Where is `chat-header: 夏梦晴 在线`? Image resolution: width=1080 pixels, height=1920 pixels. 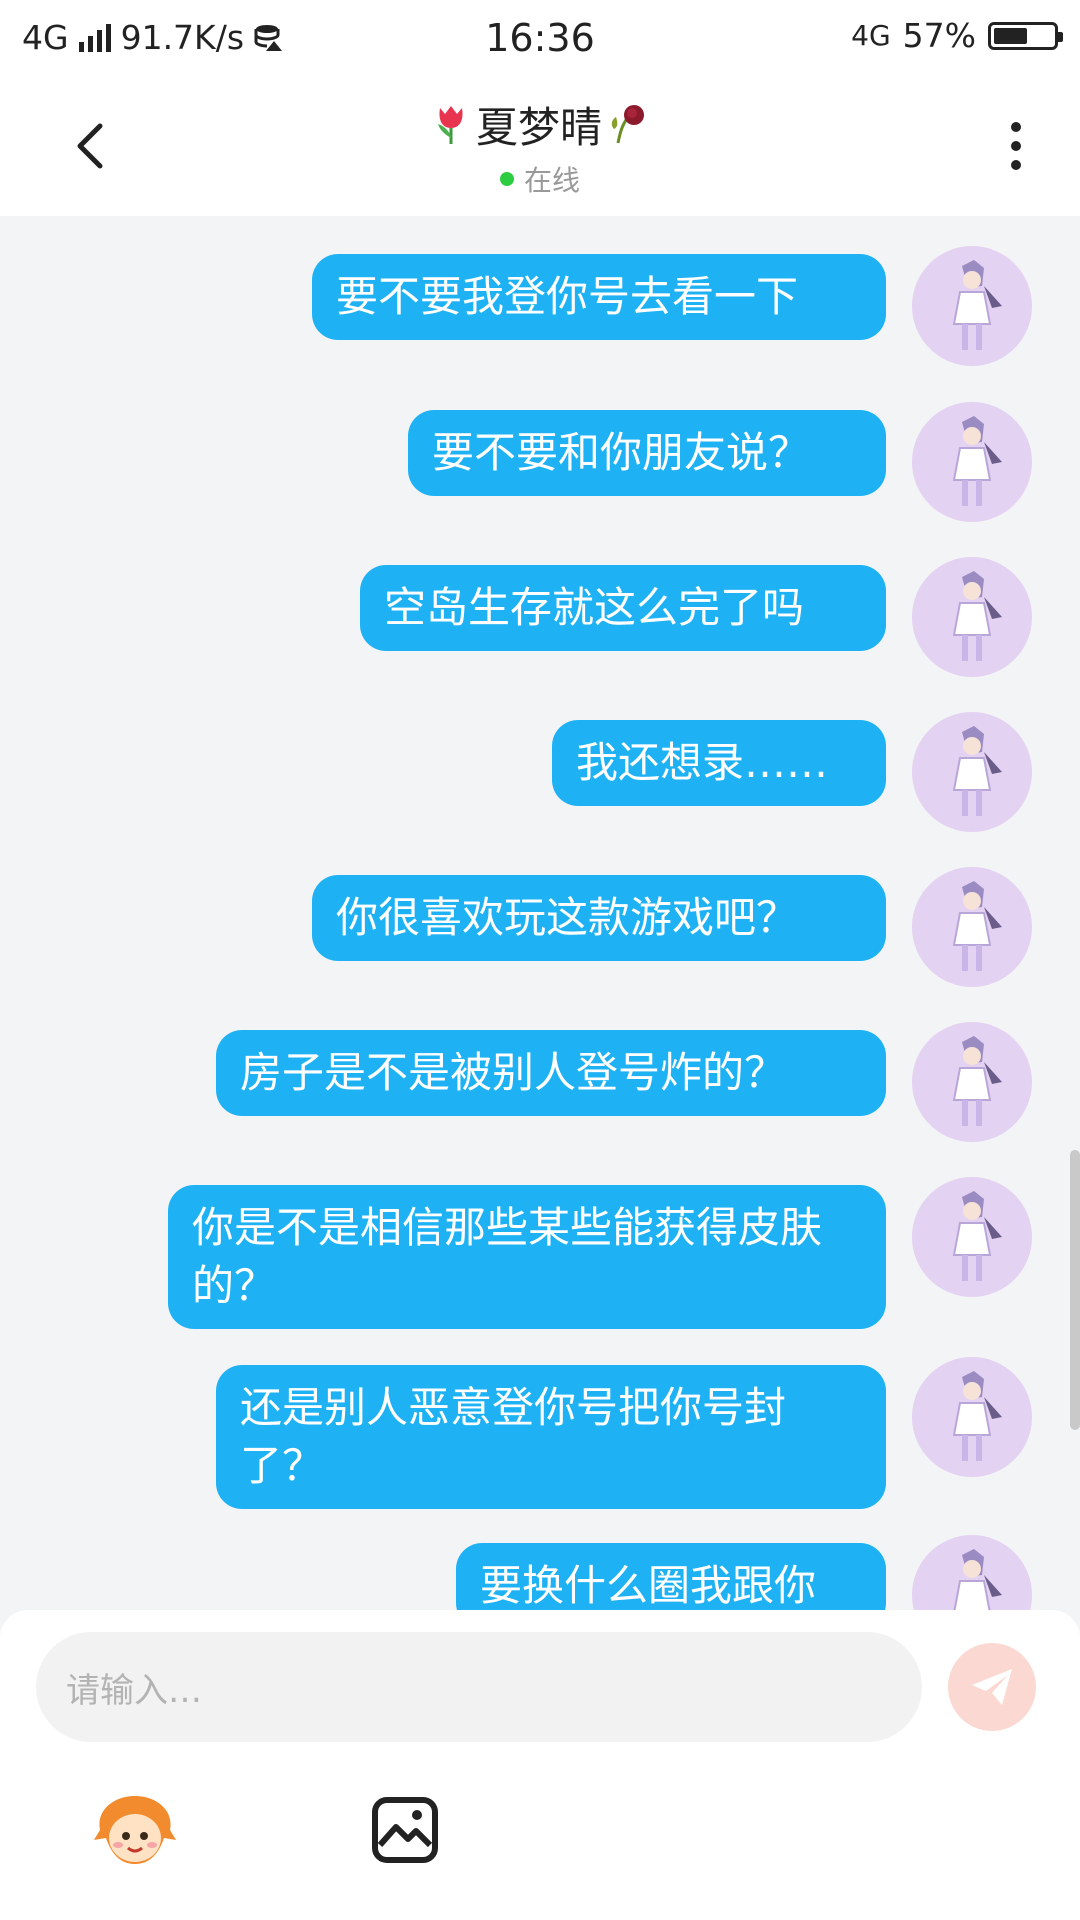
chat-header: 夏梦晴 在线 is located at coordinates (540, 146).